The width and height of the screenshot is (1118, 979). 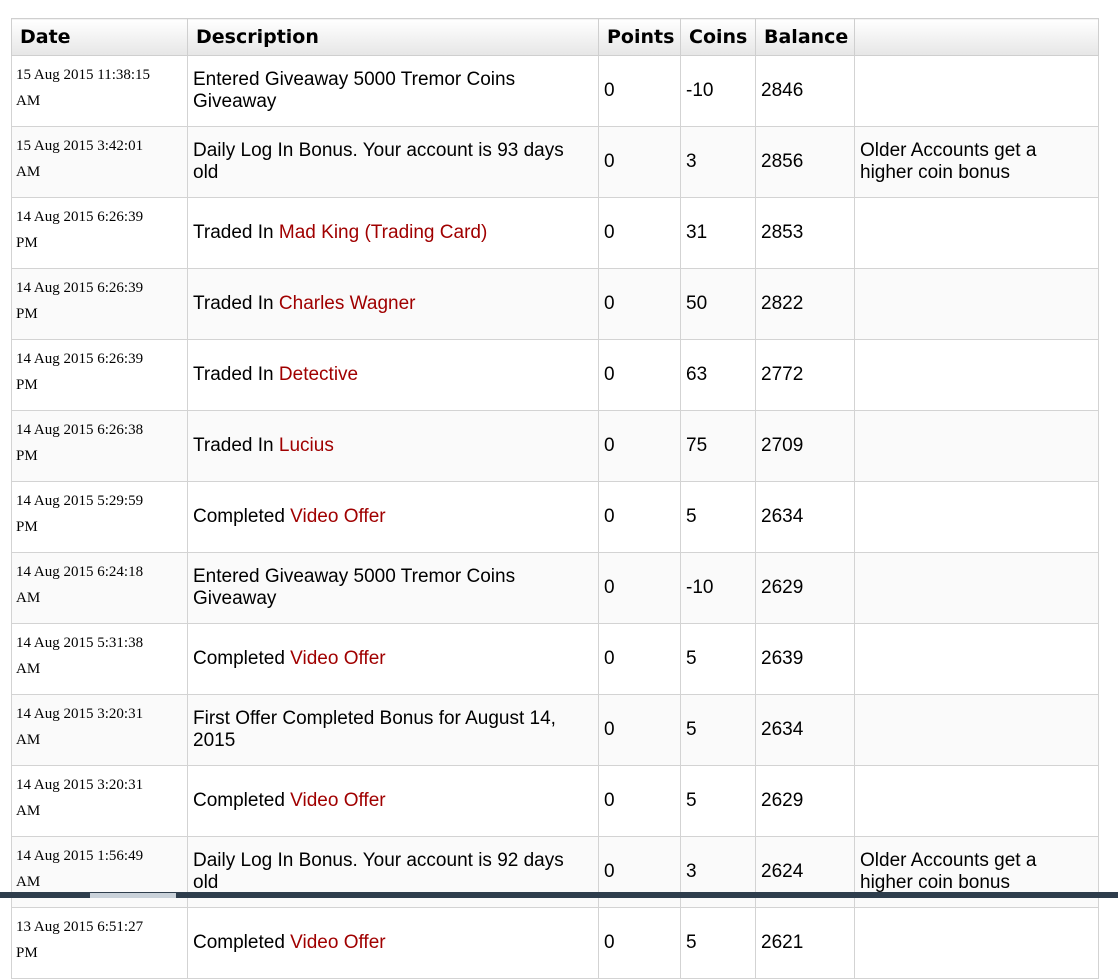 What do you see at coordinates (805, 233) in the screenshot?
I see `balance-cell: 2853` at bounding box center [805, 233].